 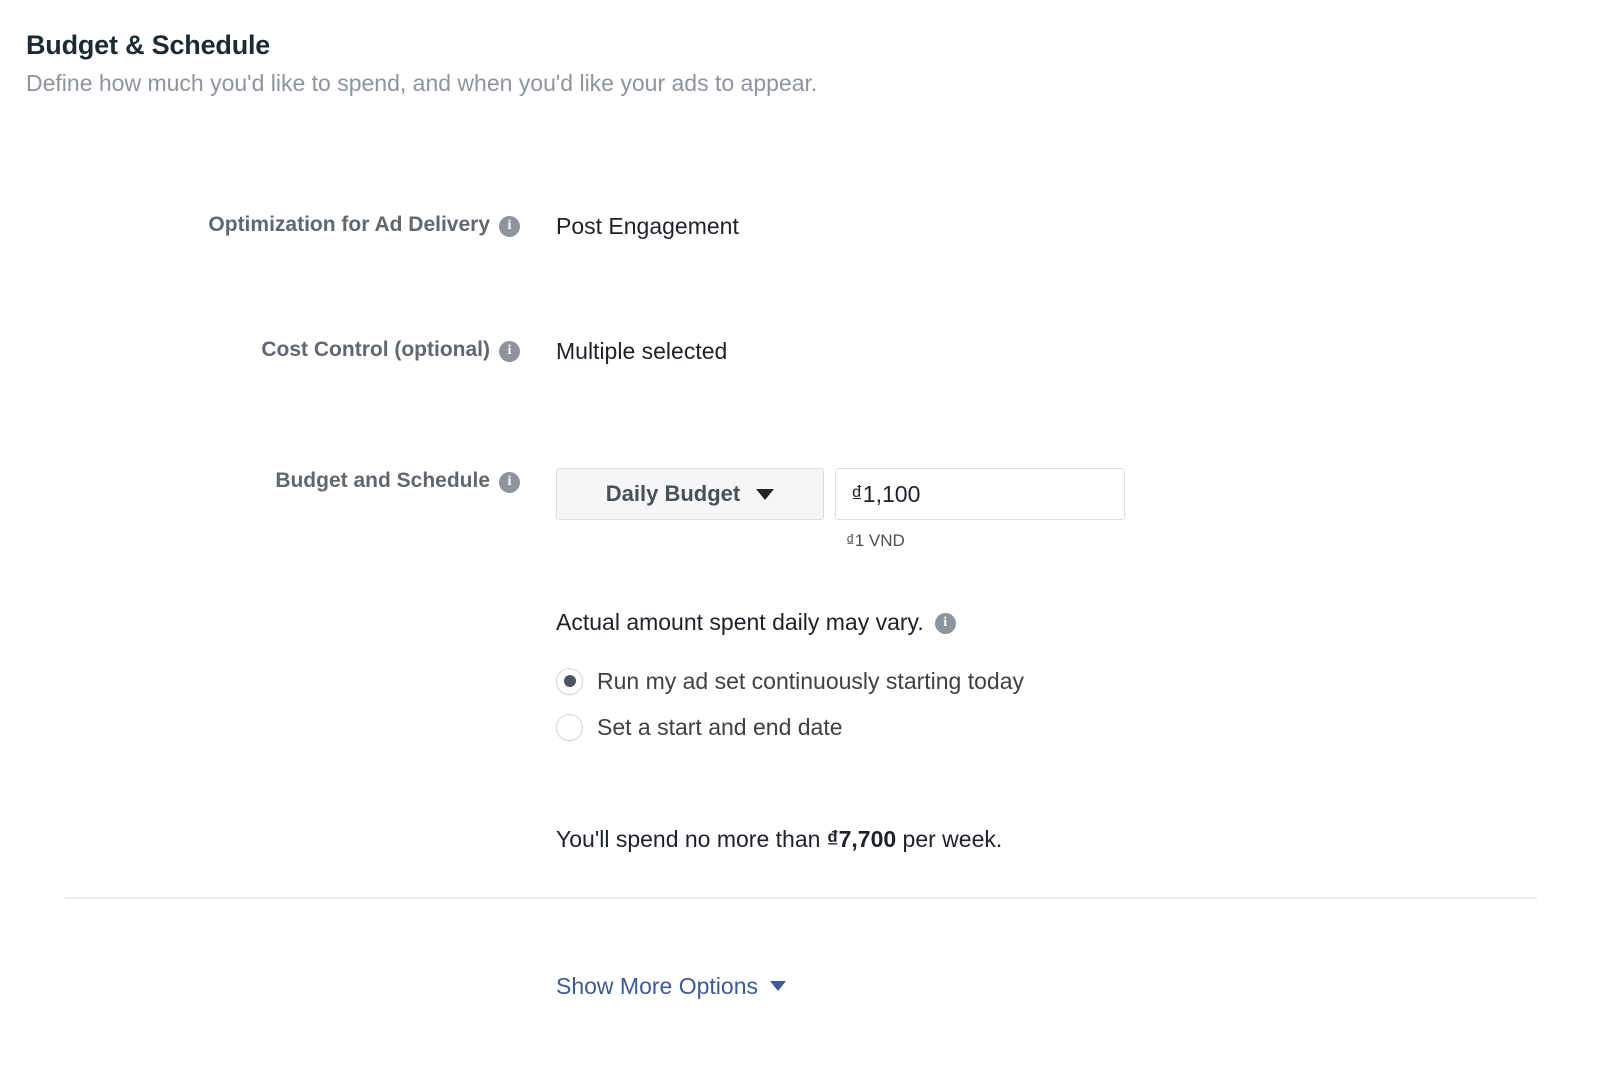 I want to click on amount-vary-note-text: Actual amount spent daily may vary., so click(x=740, y=622).